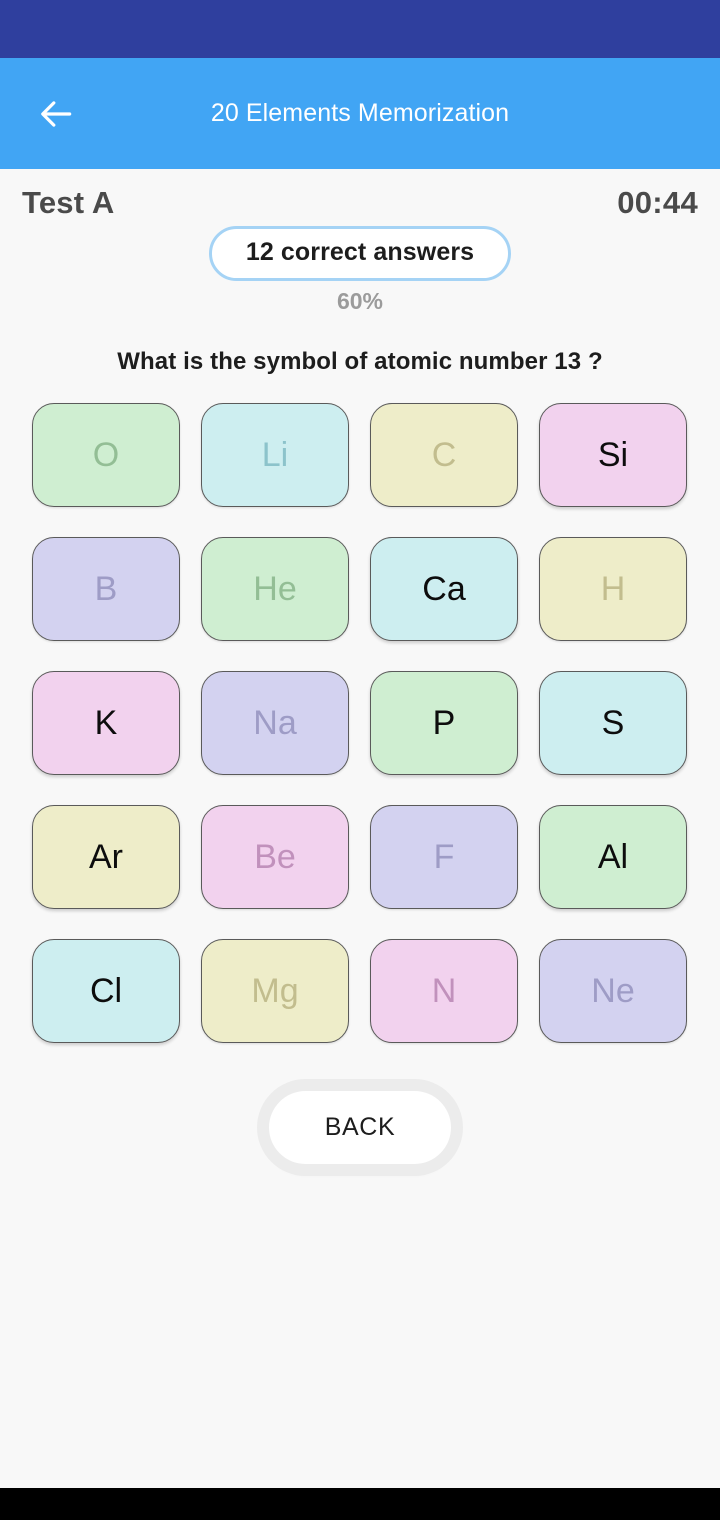 The width and height of the screenshot is (720, 1520). I want to click on element-symbol-label: P, so click(444, 722).